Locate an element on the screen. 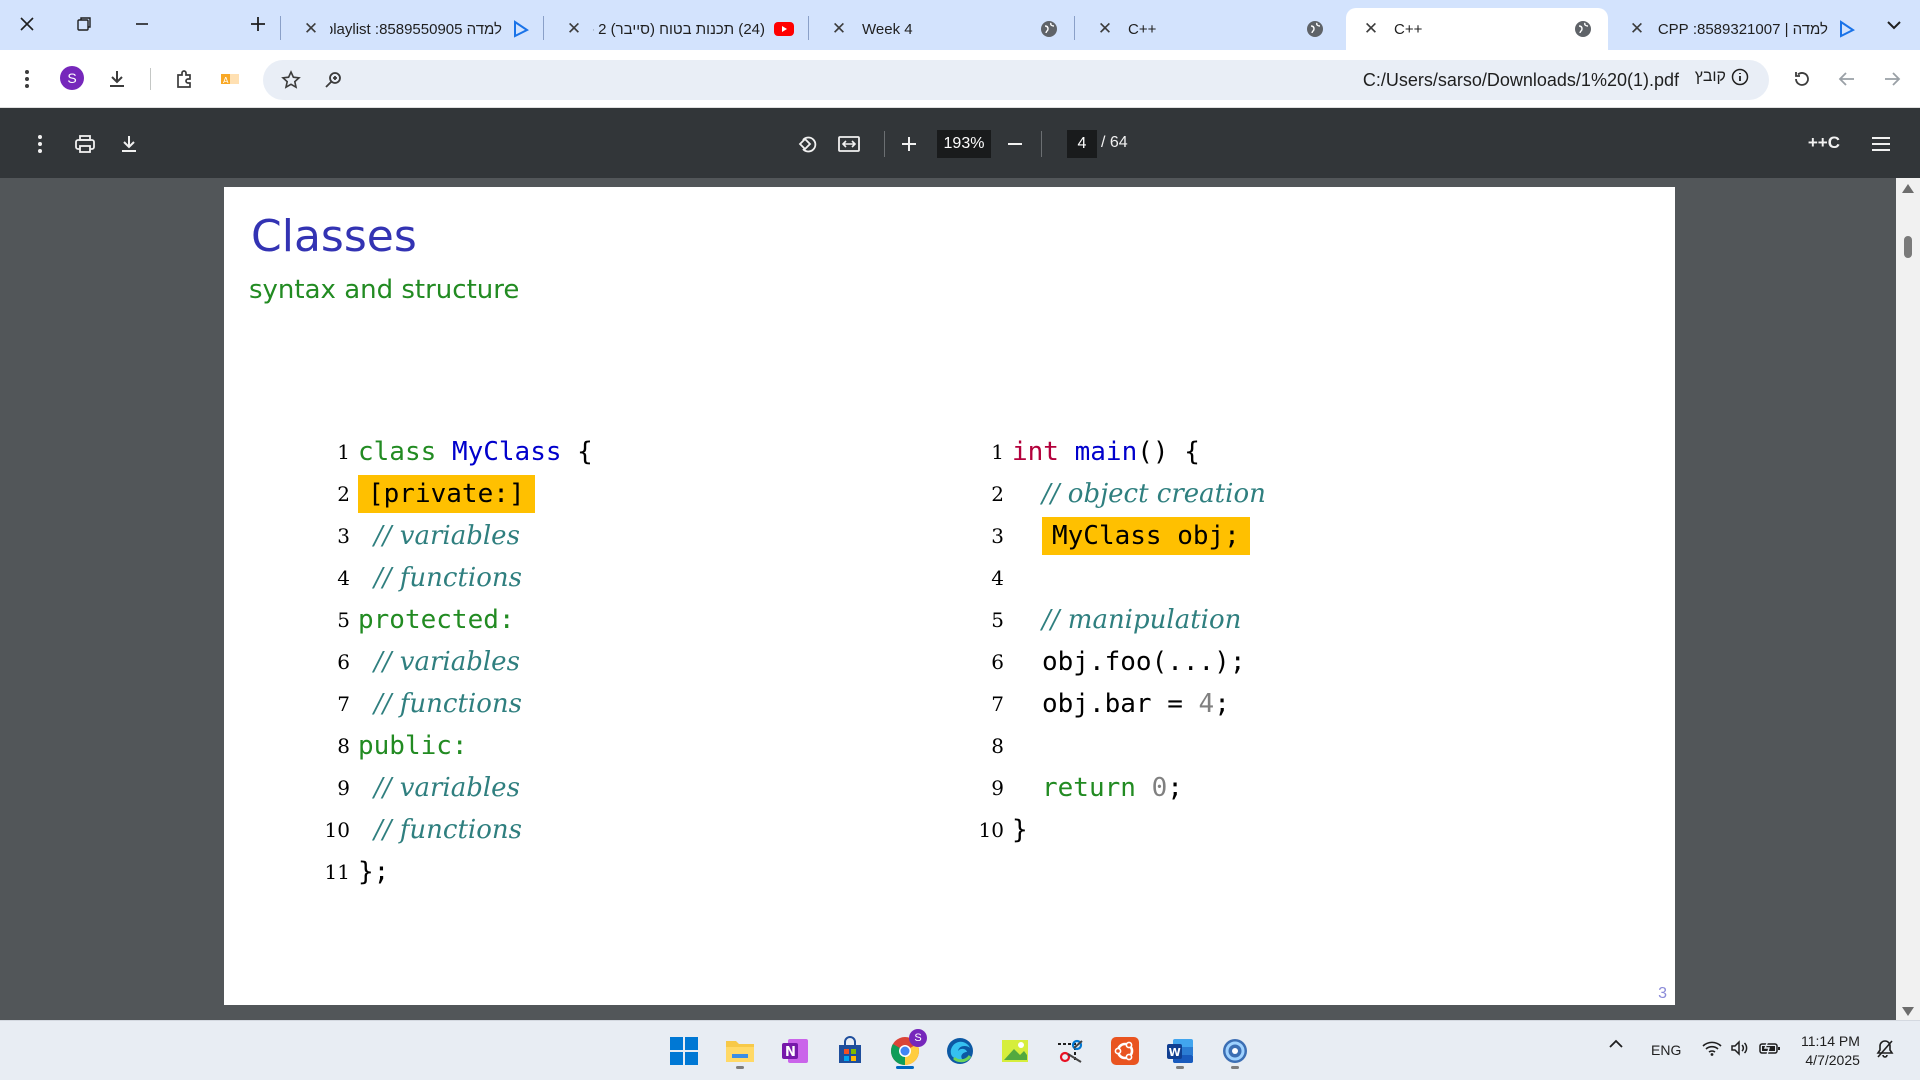  highlighted-declaration: MyClass obj; is located at coordinates (1146, 536).